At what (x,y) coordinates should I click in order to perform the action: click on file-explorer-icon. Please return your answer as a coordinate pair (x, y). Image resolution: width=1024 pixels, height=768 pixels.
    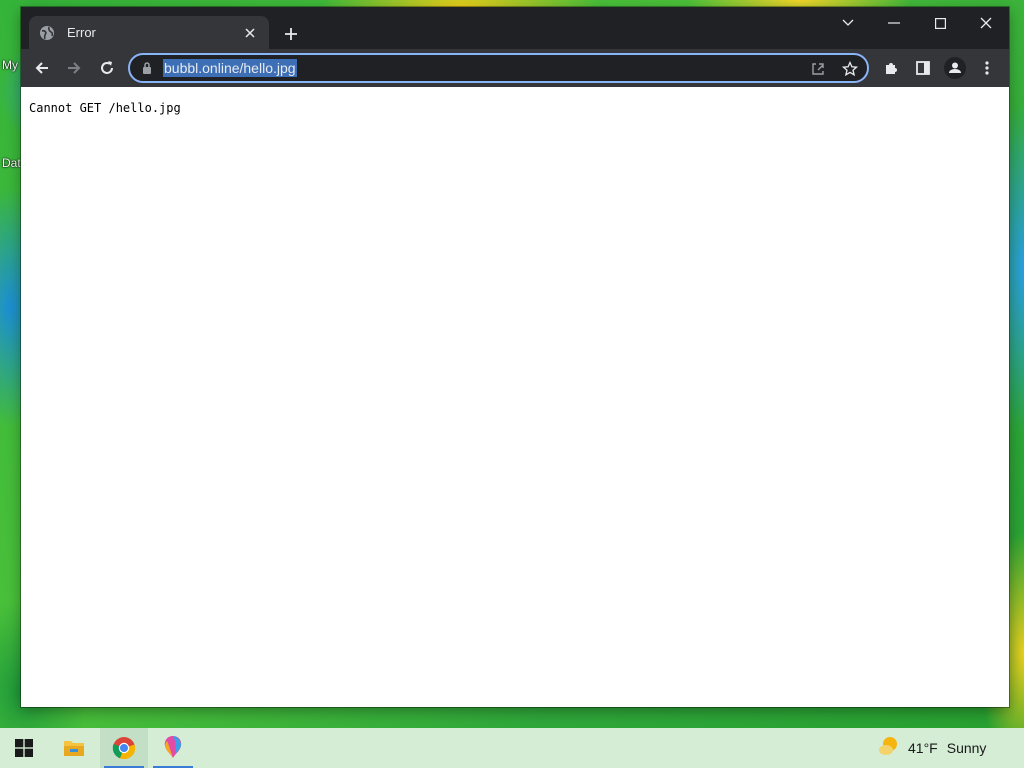
    Looking at the image, I should click on (74, 748).